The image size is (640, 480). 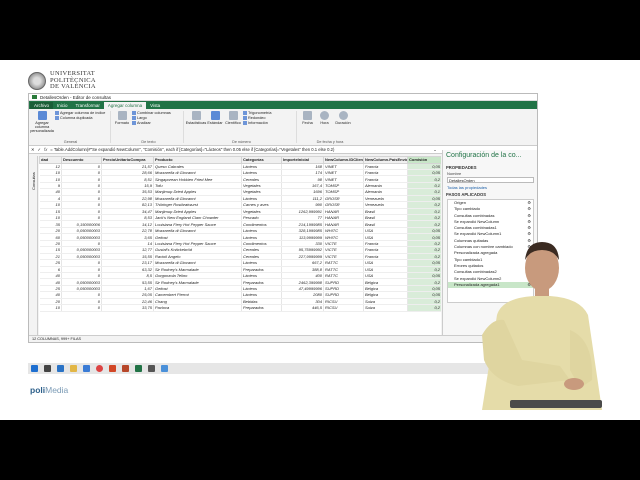 I want to click on seal-icon, so click(x=37, y=81).